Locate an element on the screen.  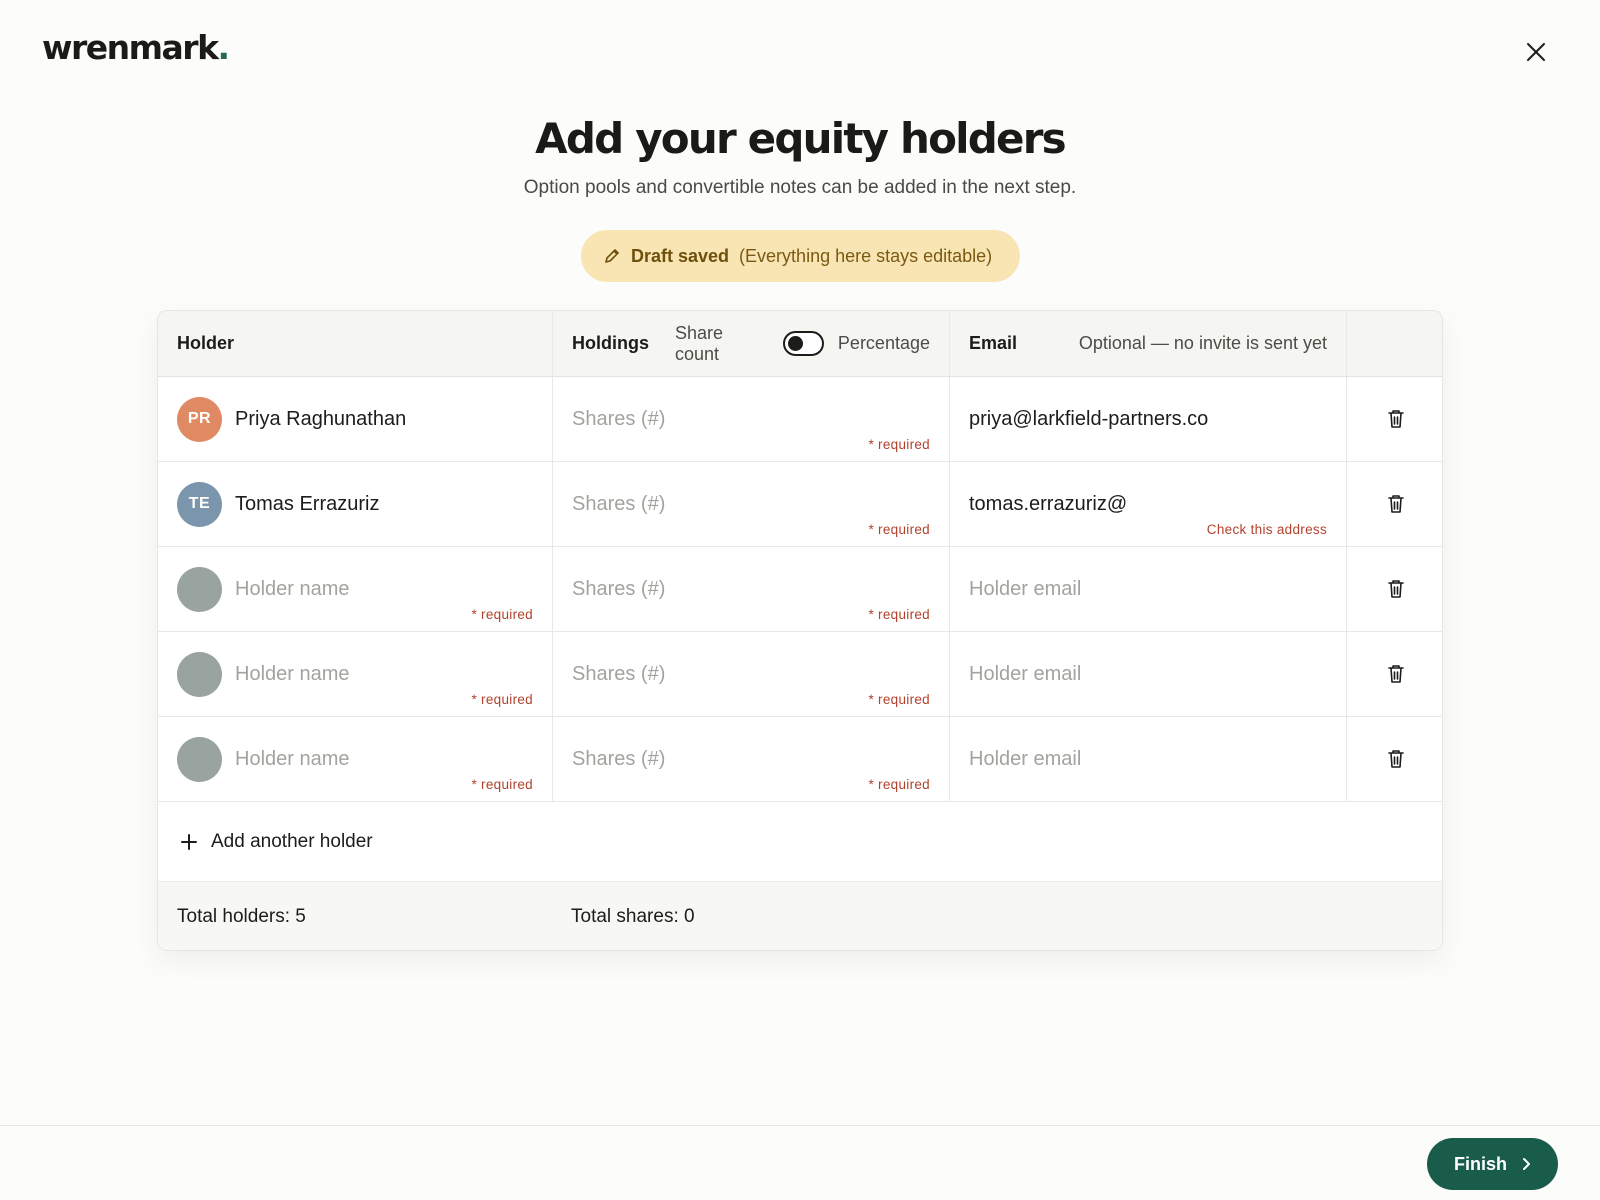
brand-logo: wrenmark. is located at coordinates (136, 47).